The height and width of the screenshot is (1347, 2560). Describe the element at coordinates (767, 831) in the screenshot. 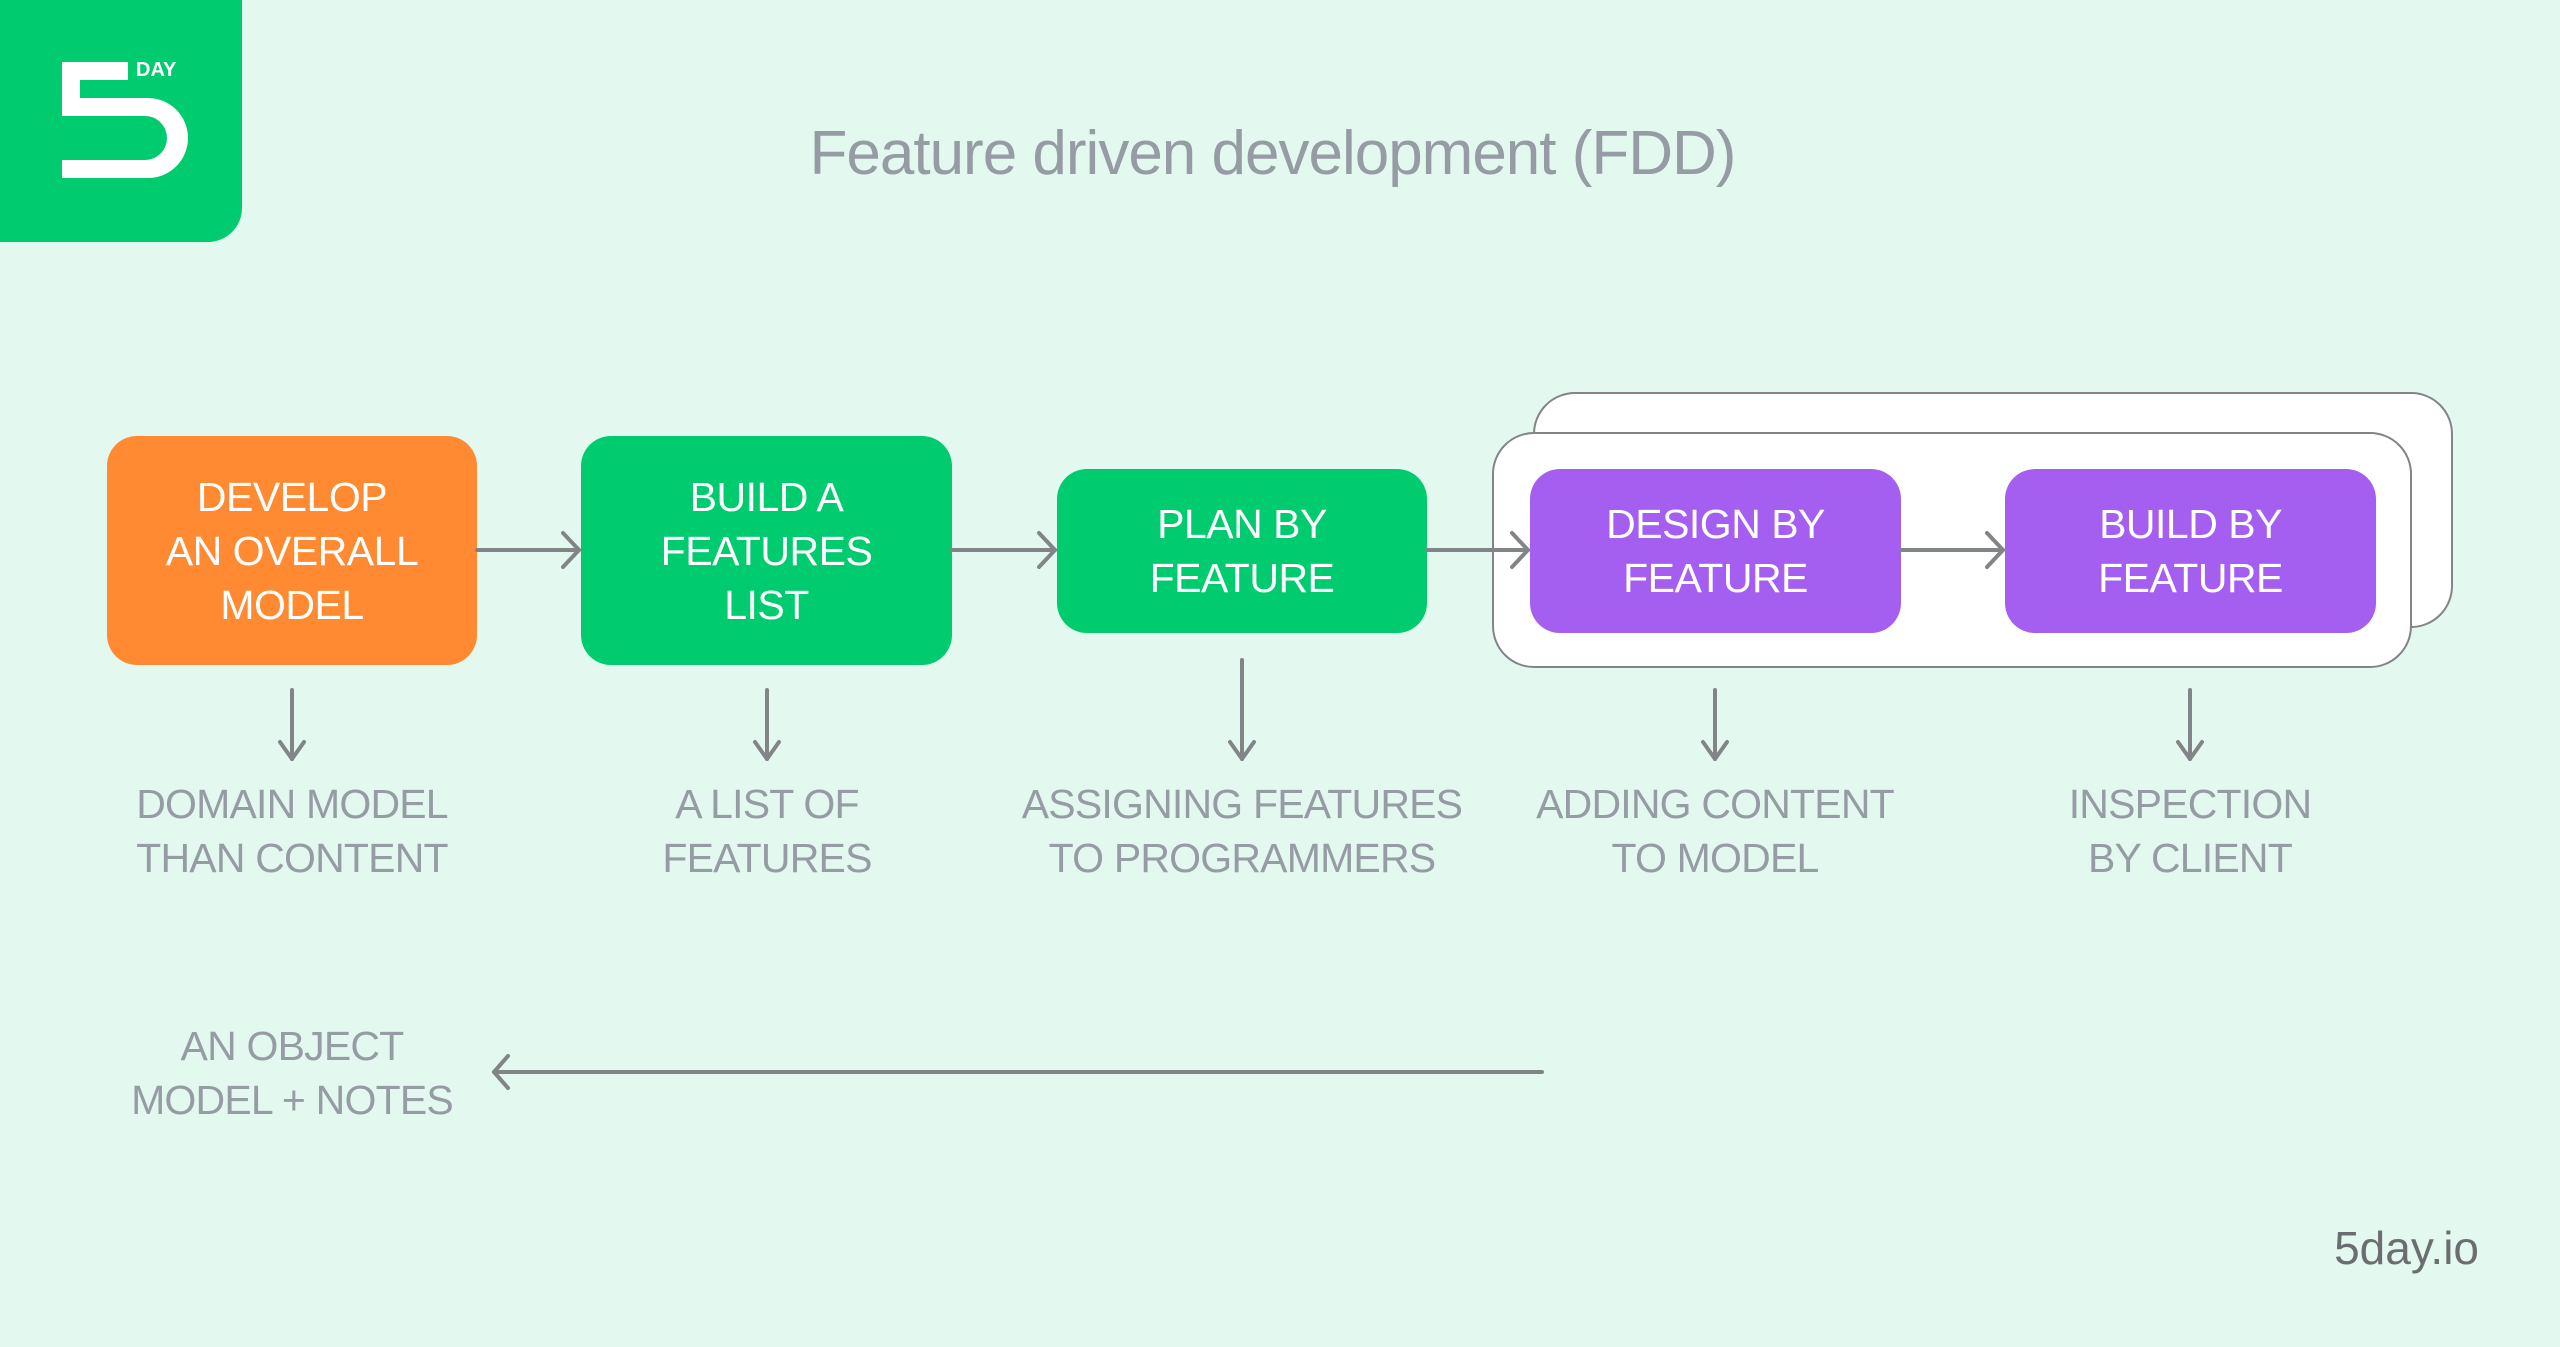

I see `output-list-of-features: A LIST OF FEATURES` at that location.